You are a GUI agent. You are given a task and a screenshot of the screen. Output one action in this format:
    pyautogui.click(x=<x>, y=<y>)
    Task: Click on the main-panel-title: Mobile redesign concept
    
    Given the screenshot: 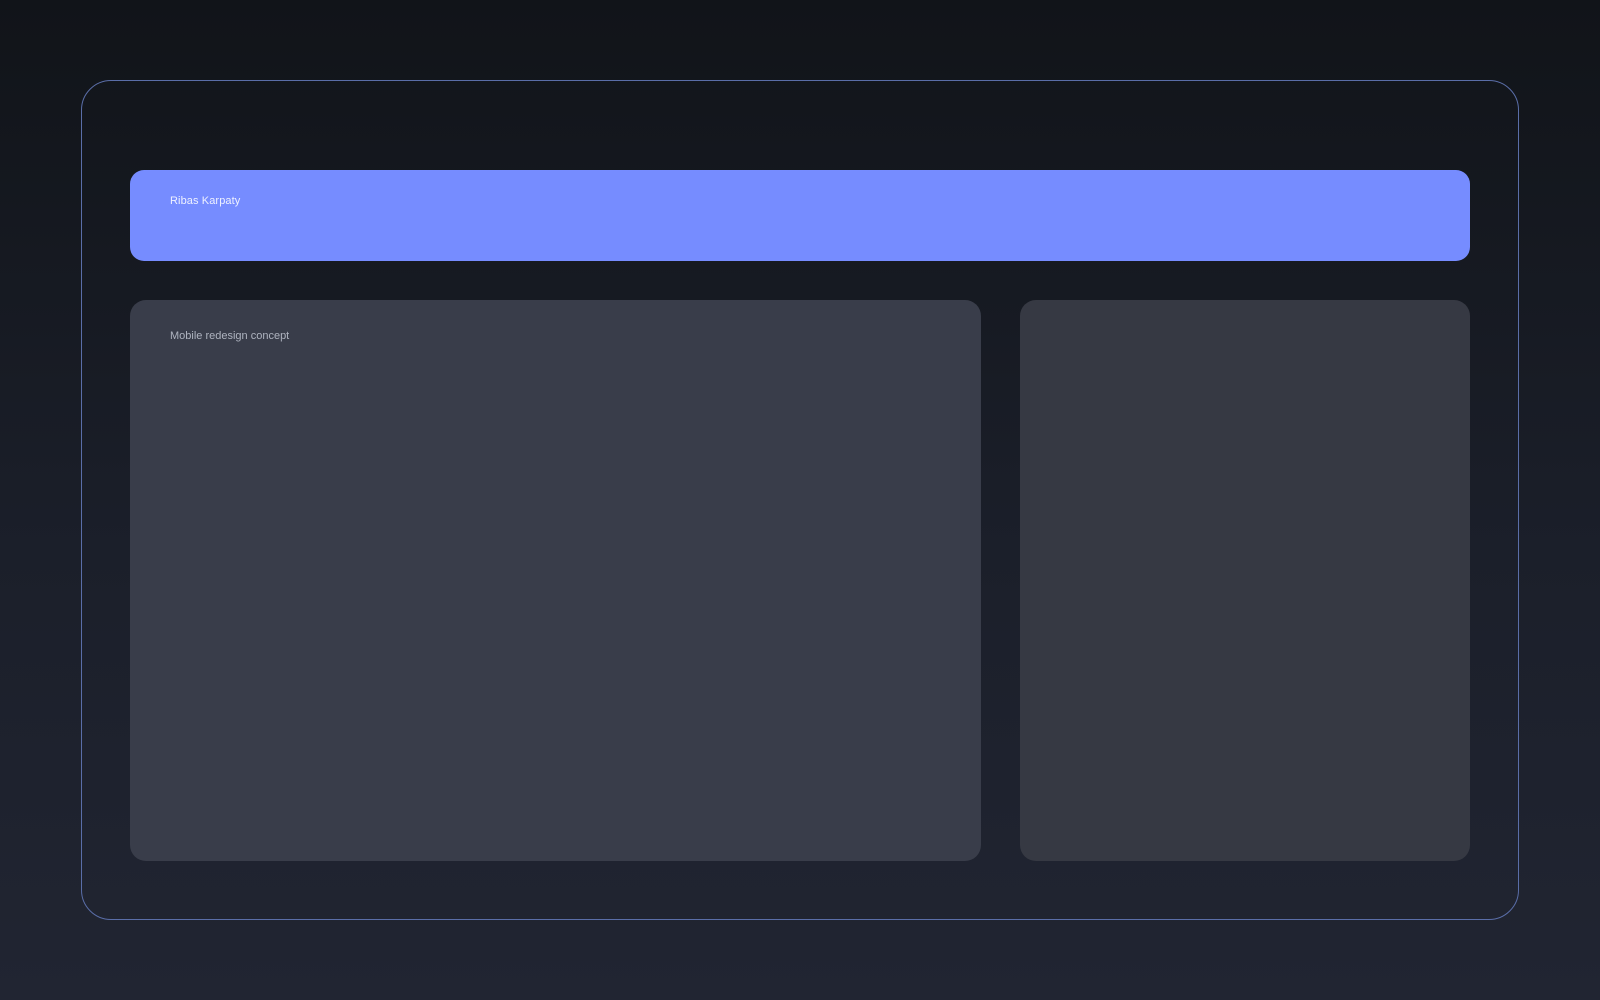 What is the action you would take?
    pyautogui.click(x=230, y=336)
    